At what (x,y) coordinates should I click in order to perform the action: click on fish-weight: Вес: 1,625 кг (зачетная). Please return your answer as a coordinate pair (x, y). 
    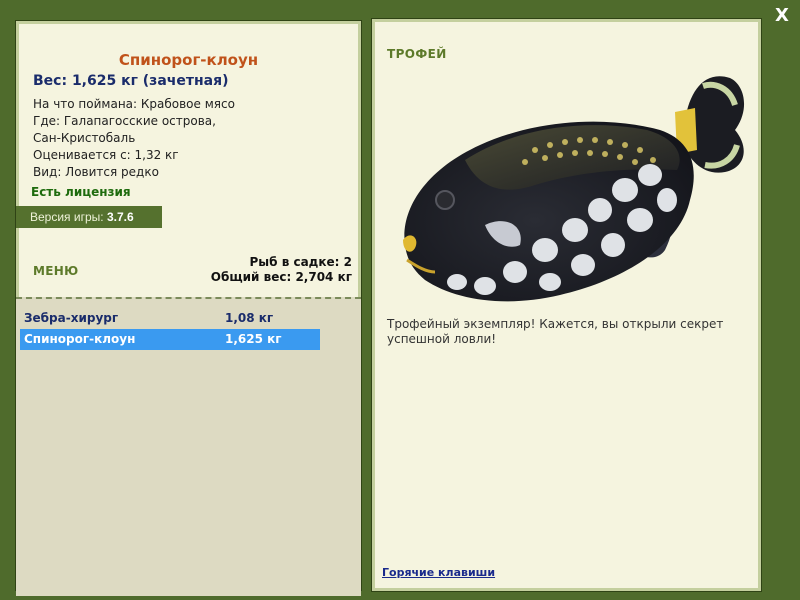
    Looking at the image, I should click on (131, 81).